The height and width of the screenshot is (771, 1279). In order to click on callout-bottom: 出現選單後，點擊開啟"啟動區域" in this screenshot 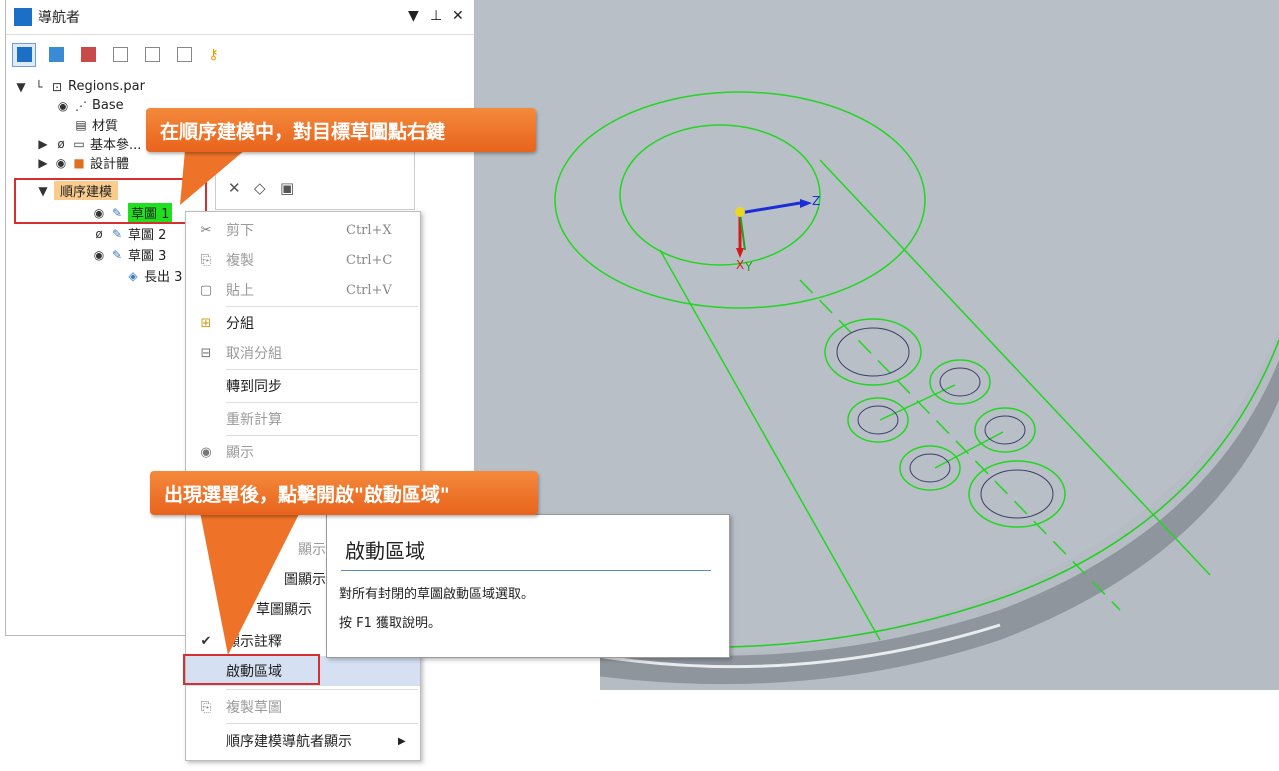, I will do `click(344, 493)`.